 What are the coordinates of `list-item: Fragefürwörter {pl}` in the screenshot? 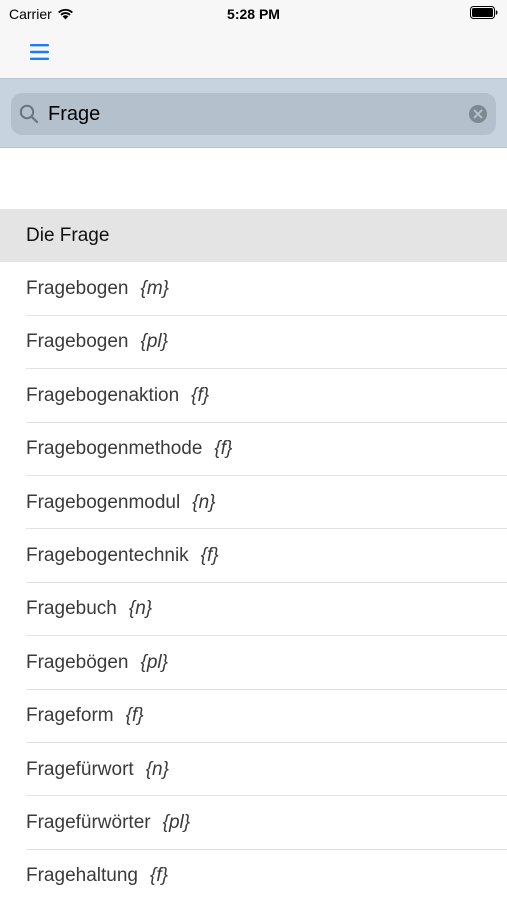 It's located at (253, 823).